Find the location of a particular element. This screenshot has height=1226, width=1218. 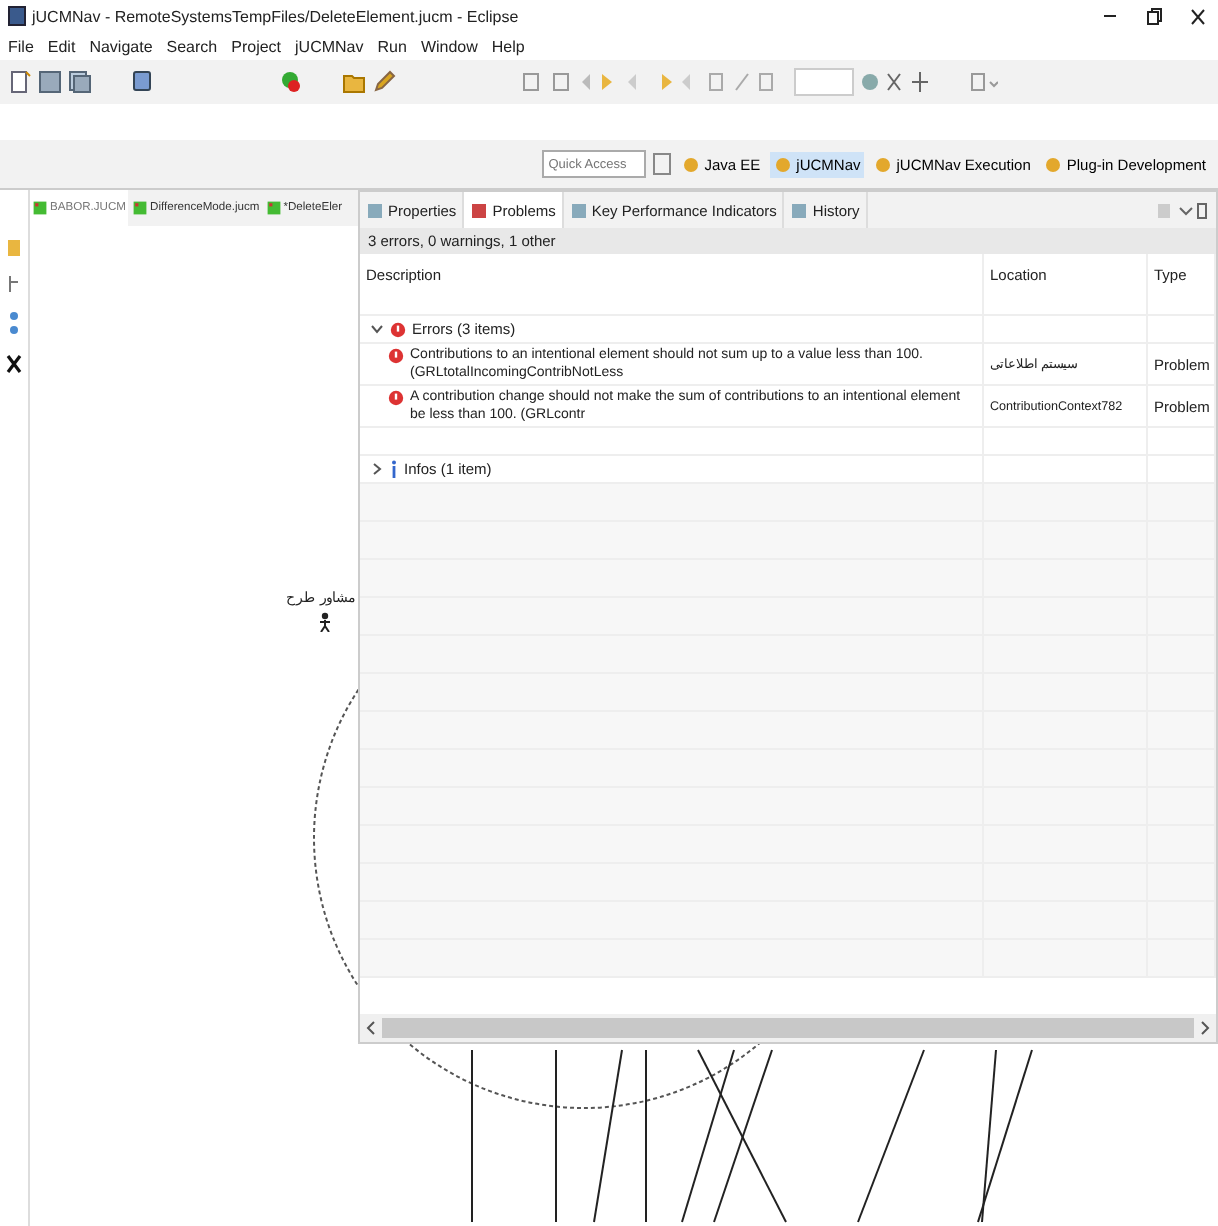

save-all-icon is located at coordinates (80, 82).